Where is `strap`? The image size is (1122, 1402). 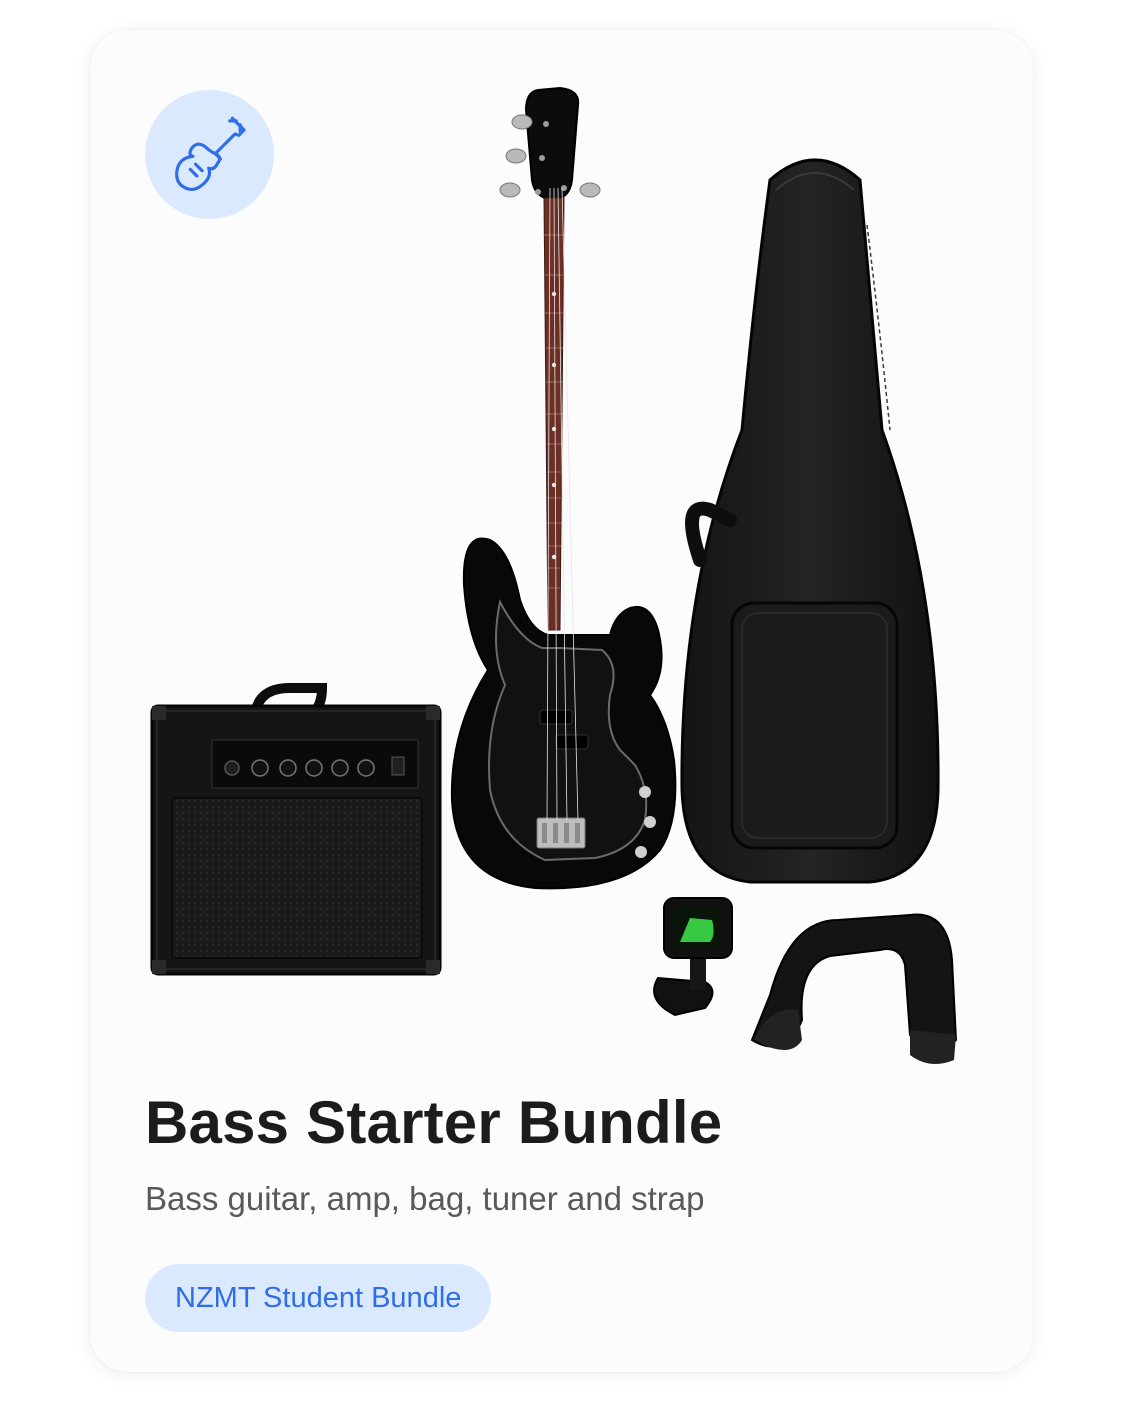 strap is located at coordinates (854, 988).